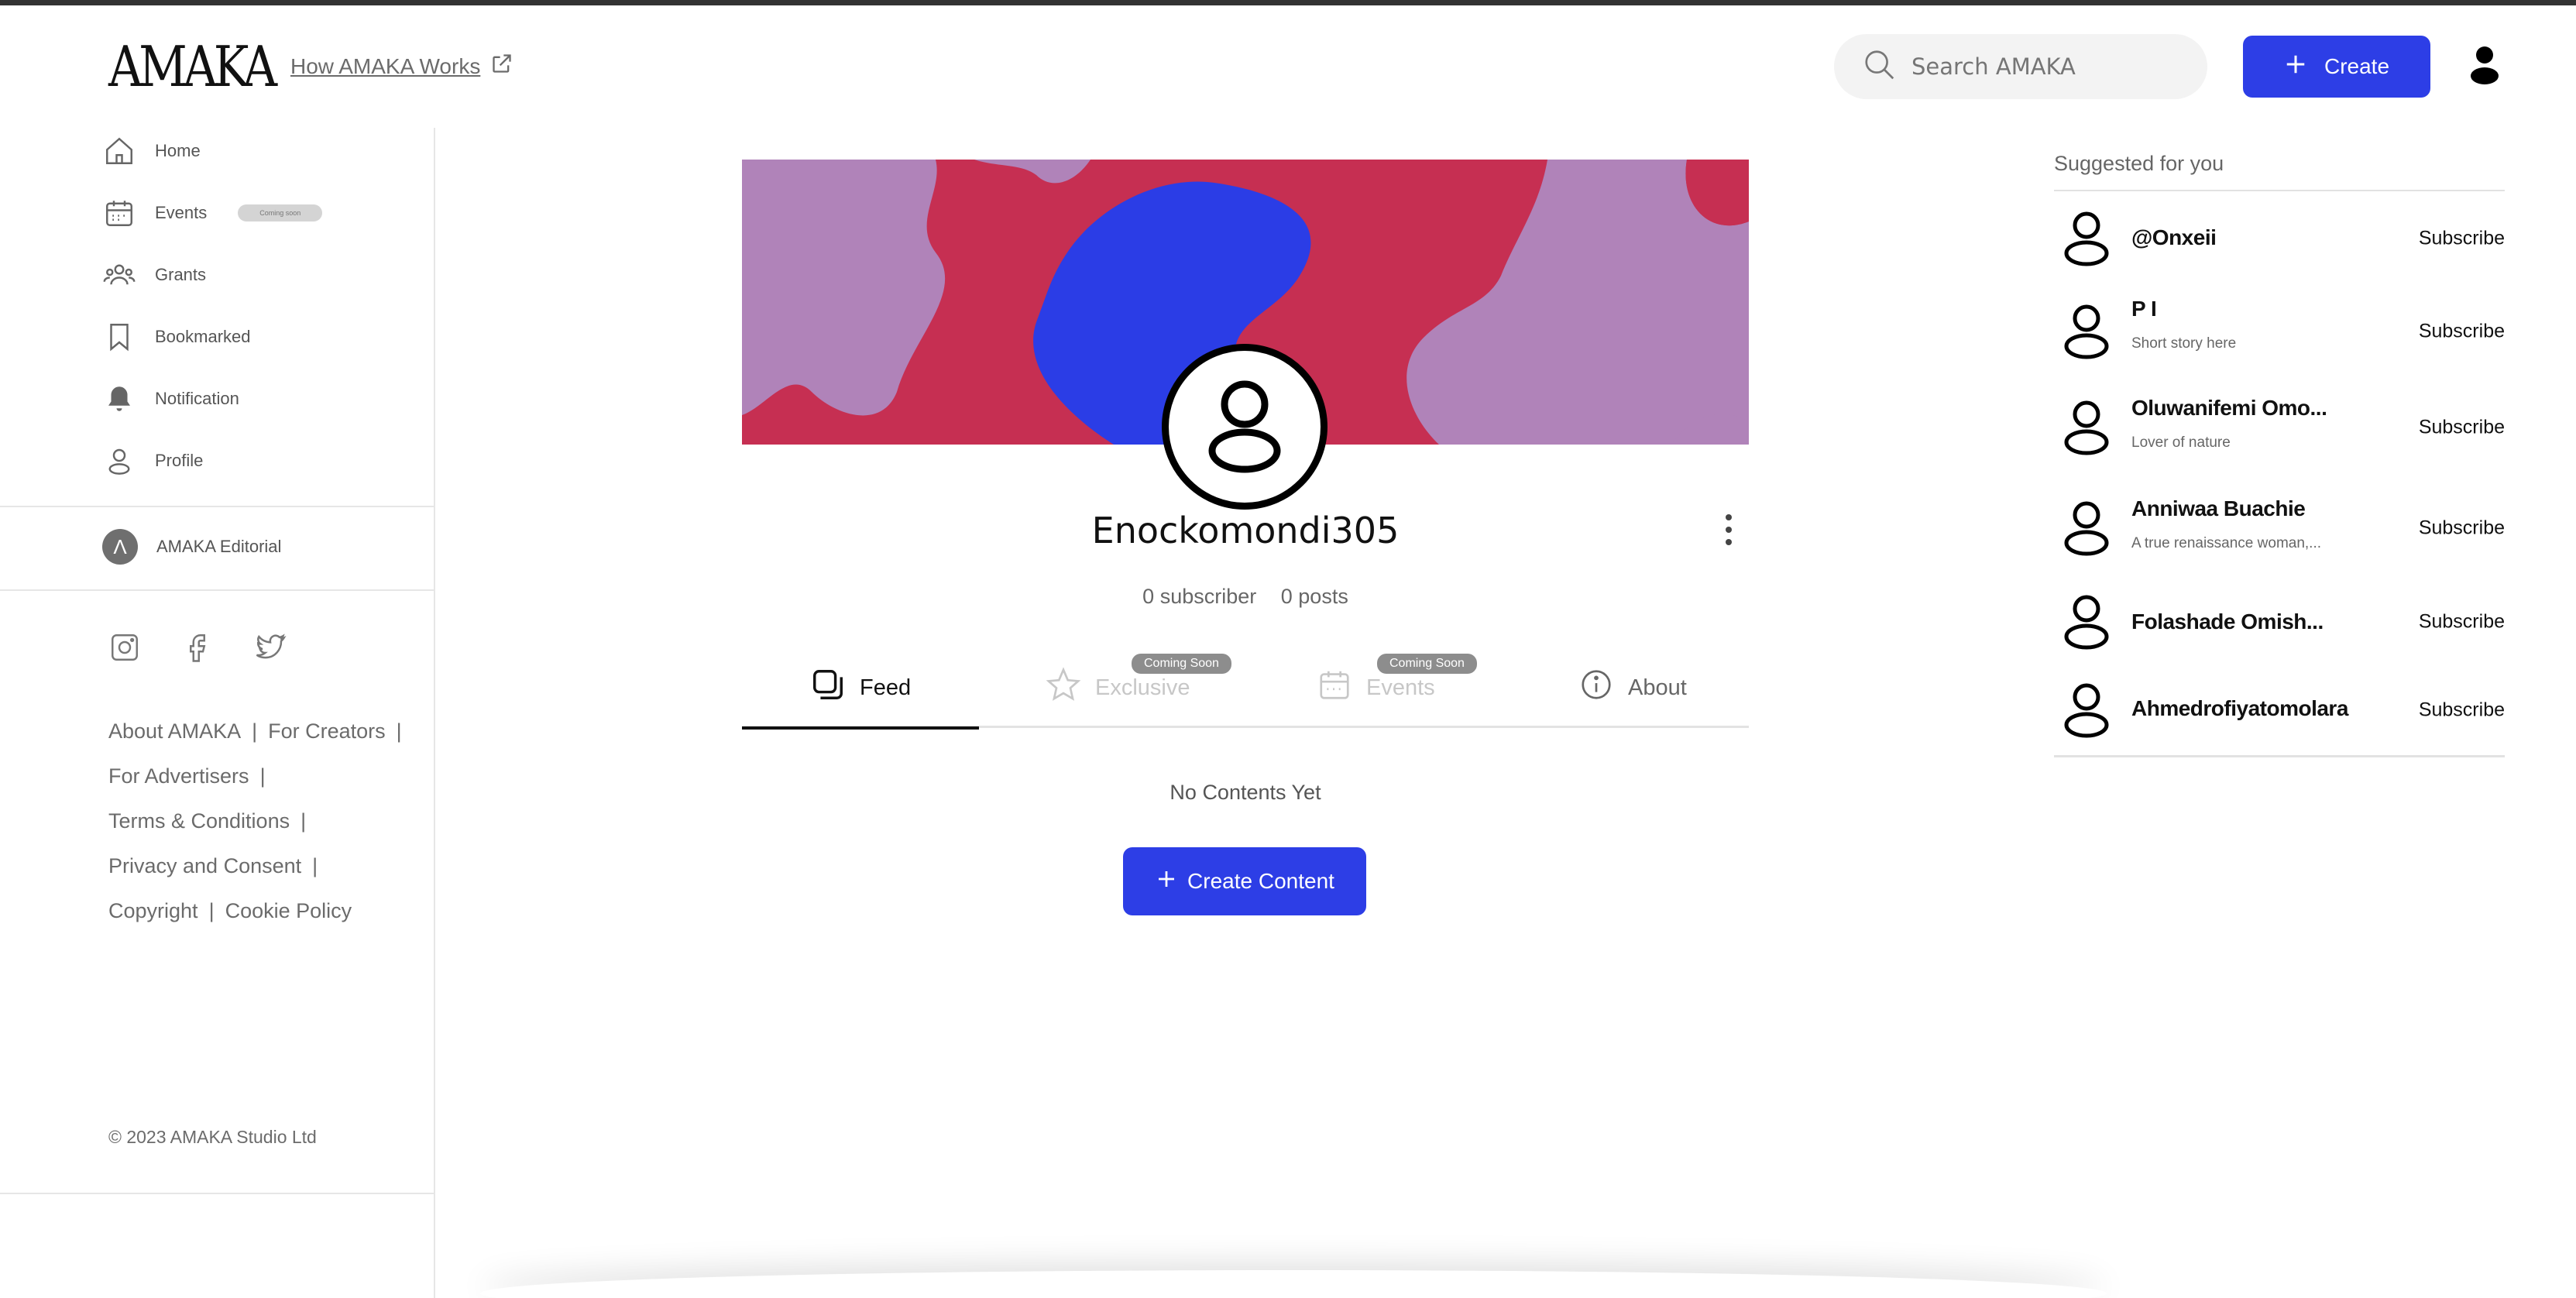 The height and width of the screenshot is (1298, 2576). Describe the element at coordinates (124, 647) in the screenshot. I see `instagram-icon` at that location.